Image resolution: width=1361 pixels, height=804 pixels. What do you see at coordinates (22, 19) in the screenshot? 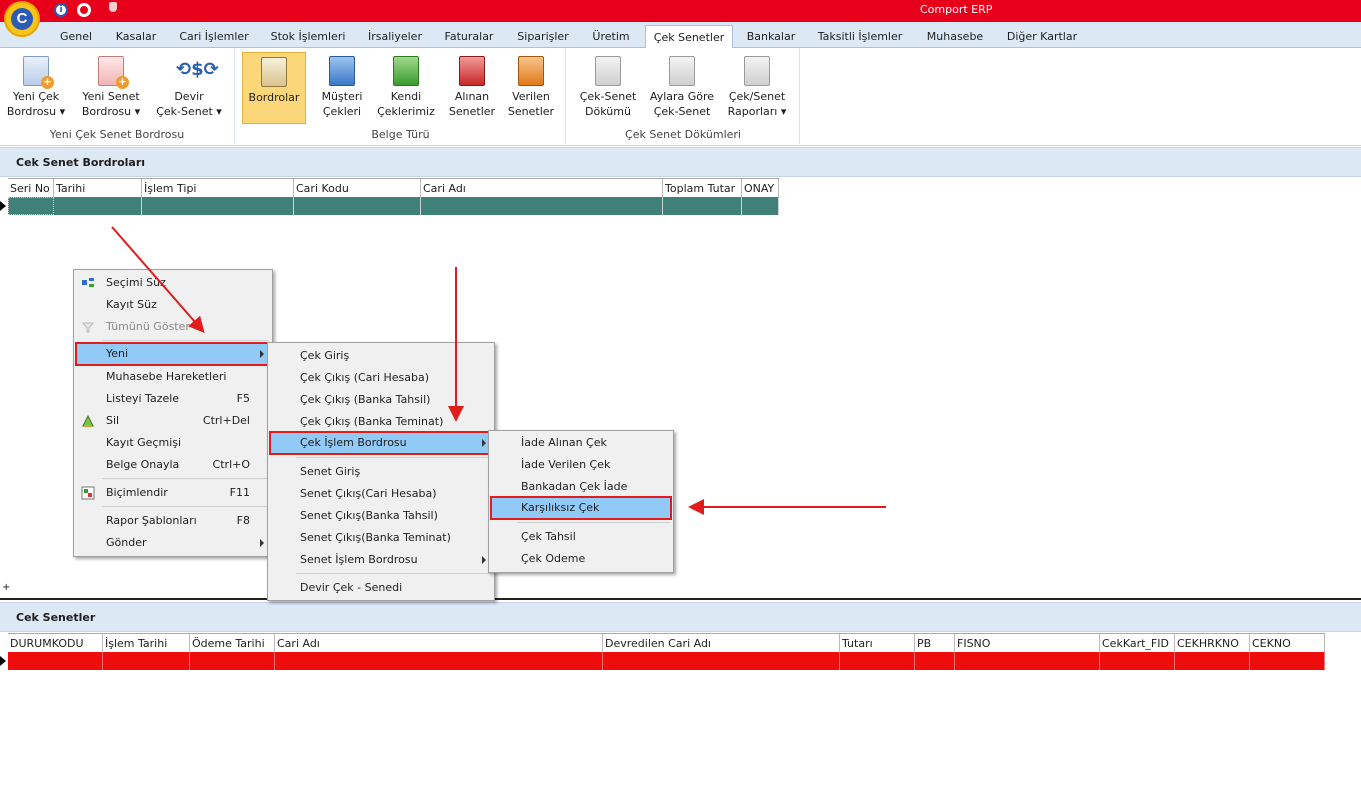
I see `app-logo: C` at bounding box center [22, 19].